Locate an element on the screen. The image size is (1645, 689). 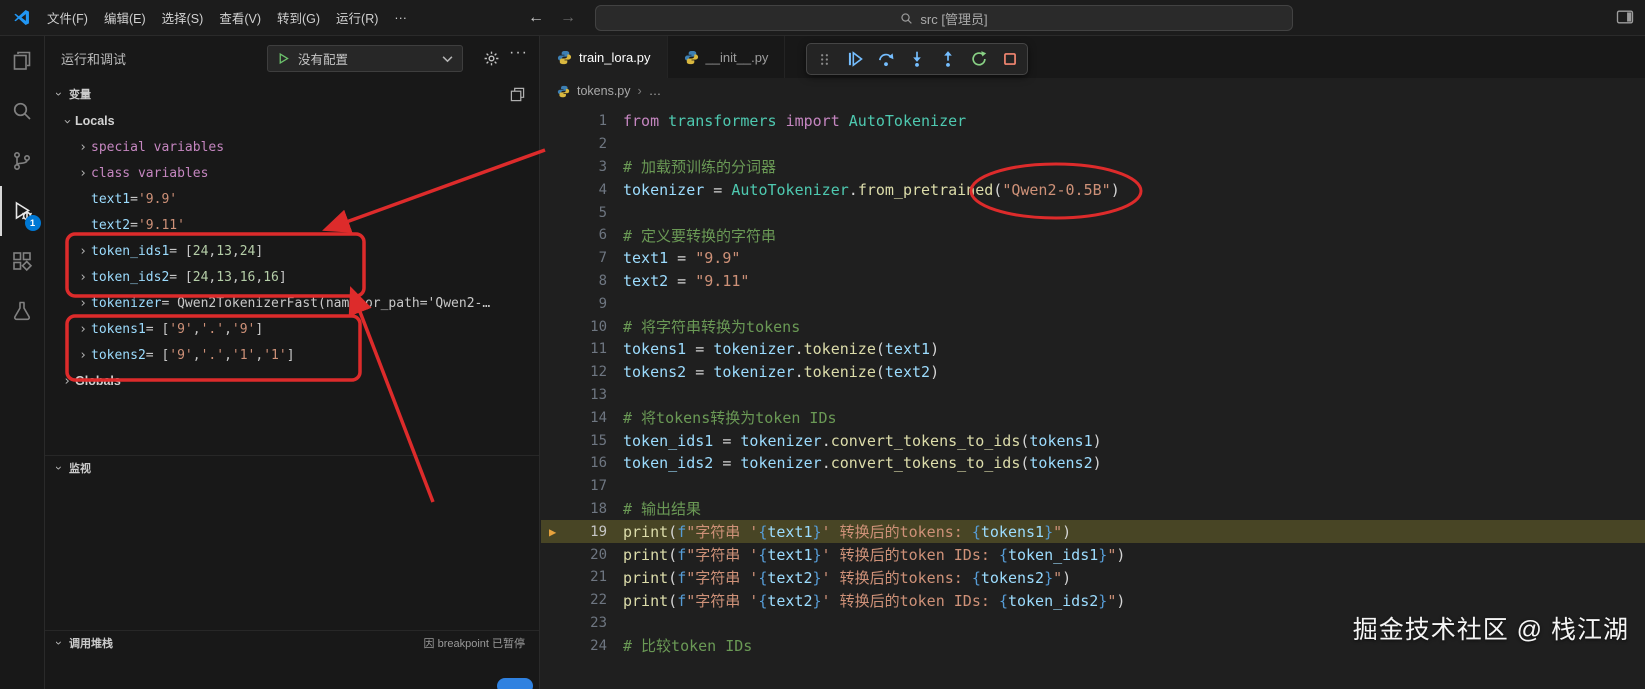
gutter-23: 23 is located at coordinates (576, 623).